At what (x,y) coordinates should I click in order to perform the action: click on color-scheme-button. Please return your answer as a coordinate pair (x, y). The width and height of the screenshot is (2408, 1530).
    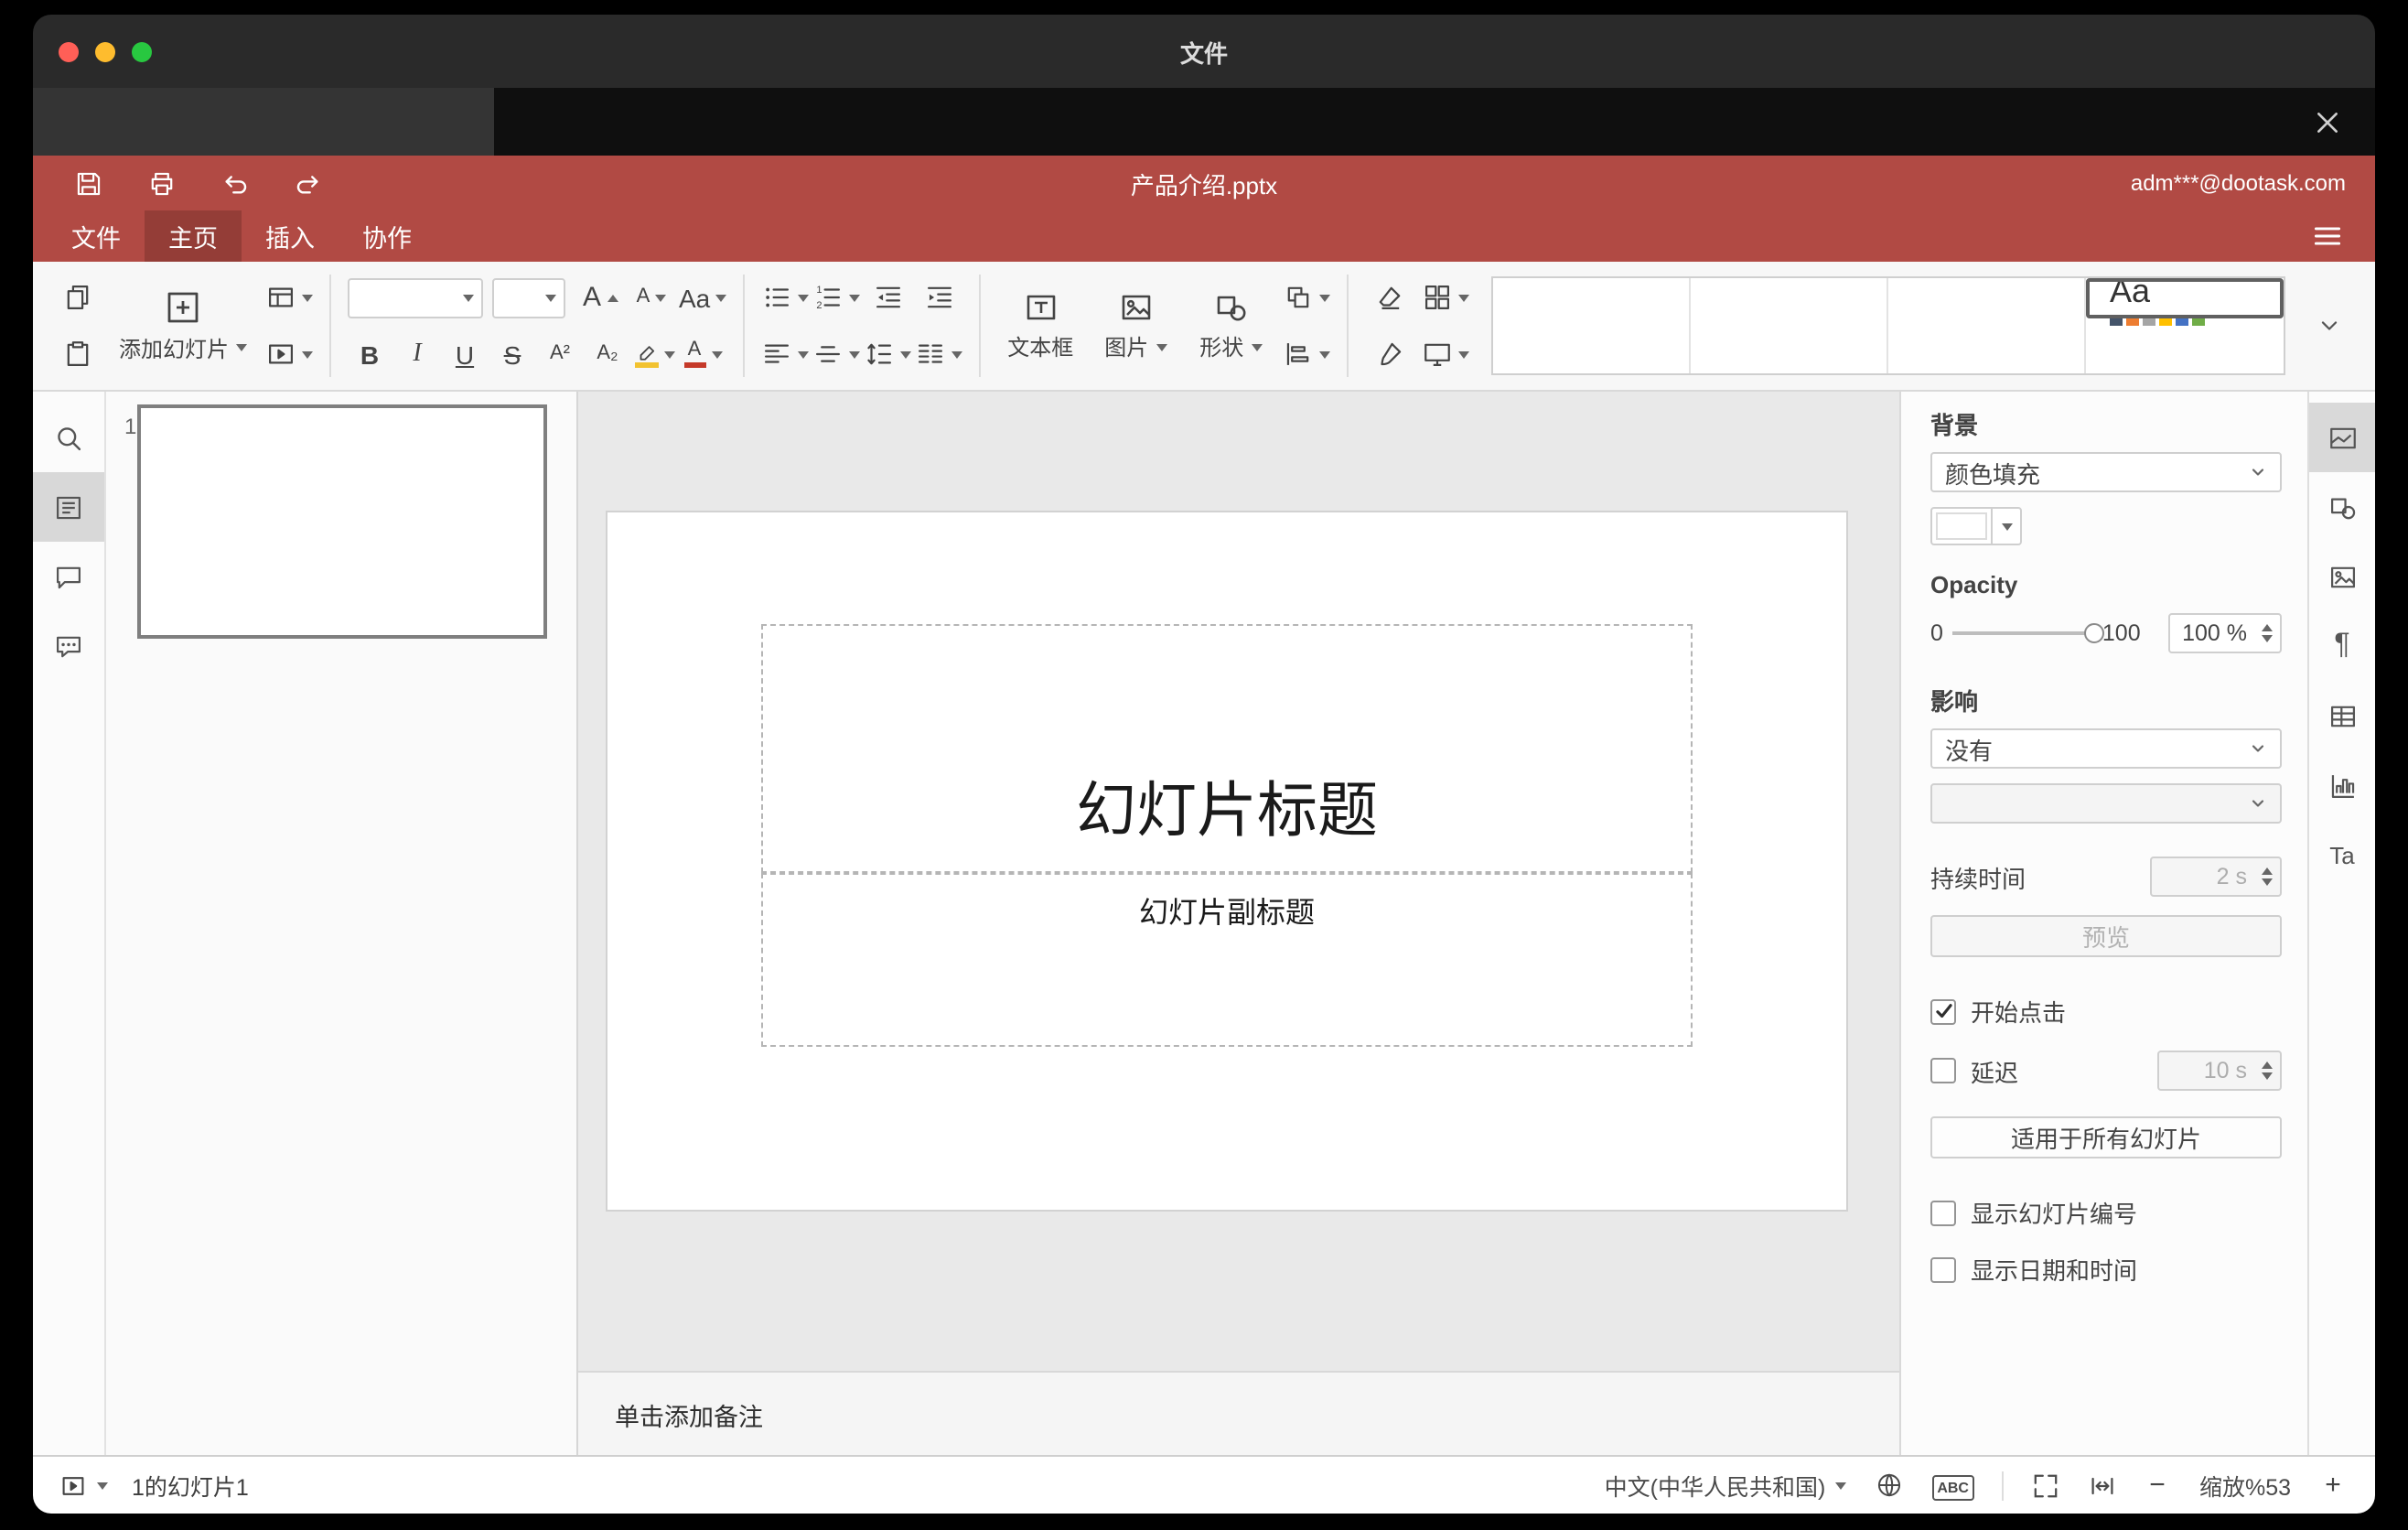
    Looking at the image, I should click on (1446, 297).